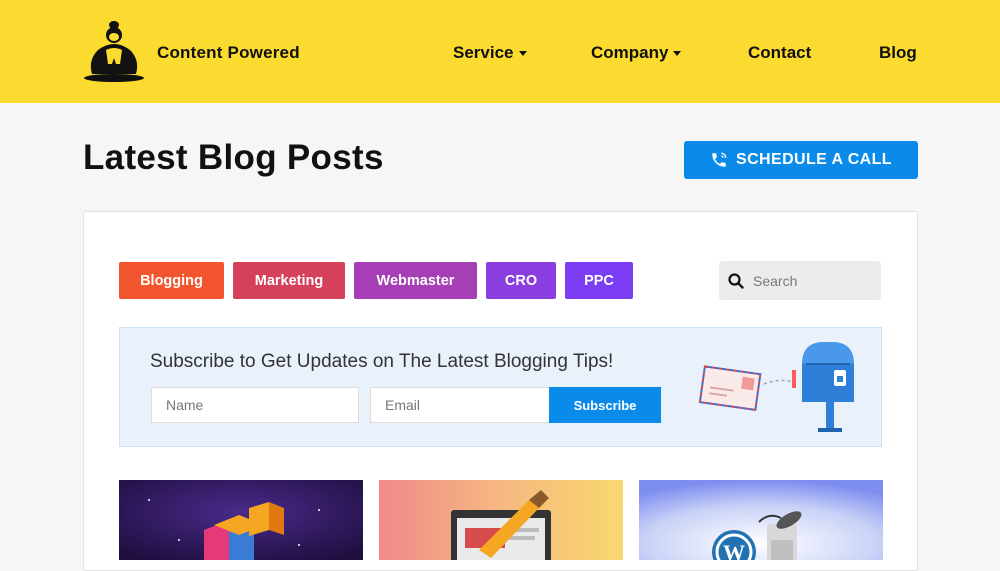 The height and width of the screenshot is (571, 1000). I want to click on phone-icon, so click(719, 159).